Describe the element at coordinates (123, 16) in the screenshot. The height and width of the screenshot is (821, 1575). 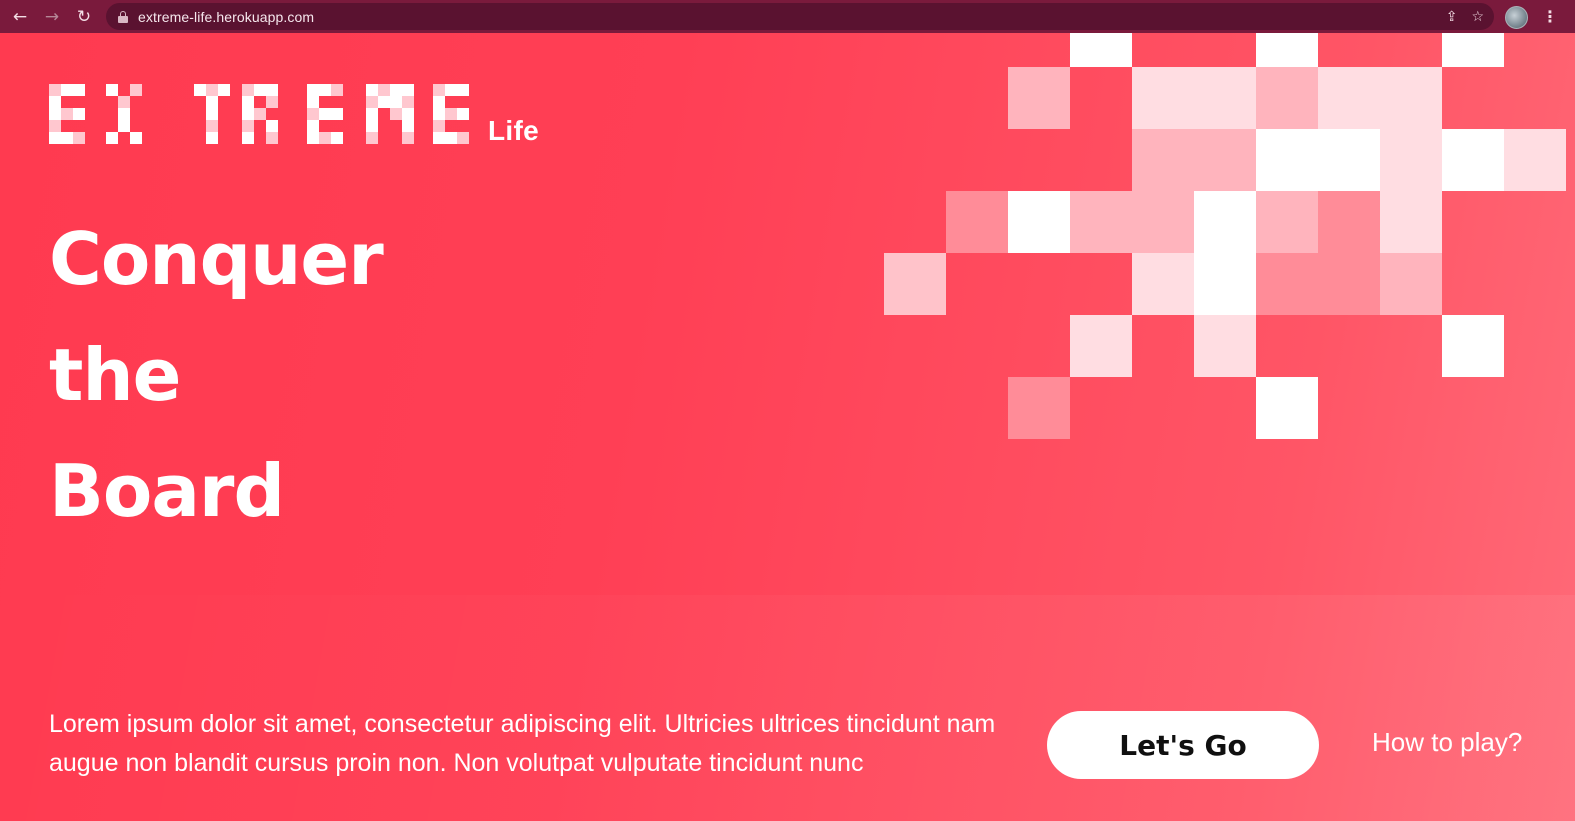
I see `lock-icon` at that location.